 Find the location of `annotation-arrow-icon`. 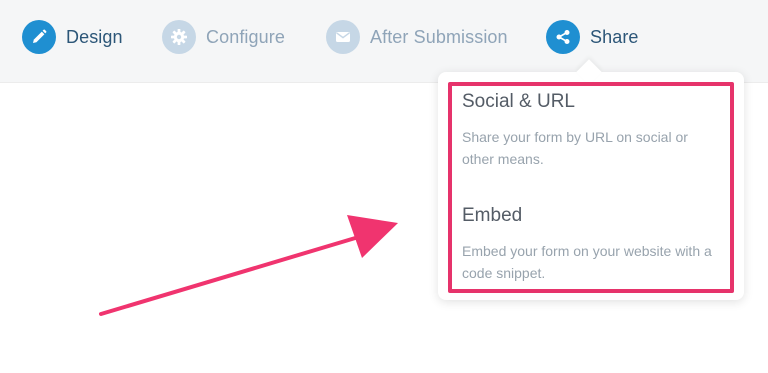

annotation-arrow-icon is located at coordinates (248, 265).